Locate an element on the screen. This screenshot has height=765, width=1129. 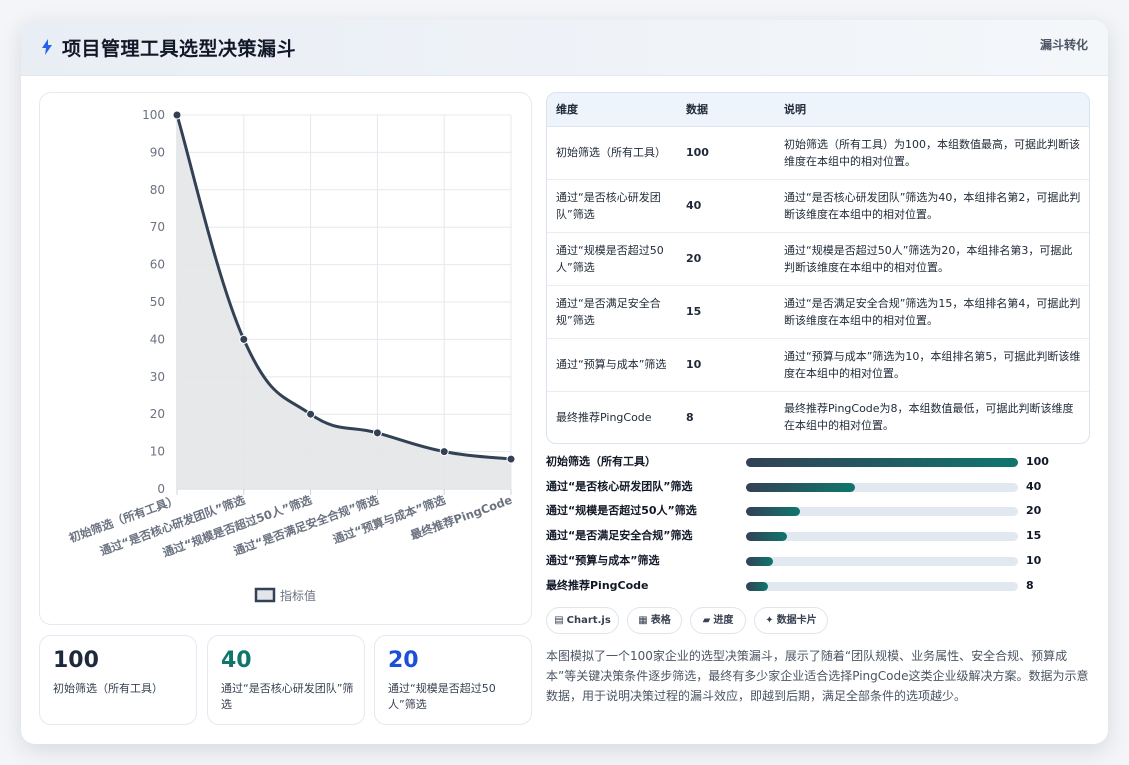
y-tick-label: 30 is located at coordinates (157, 377).